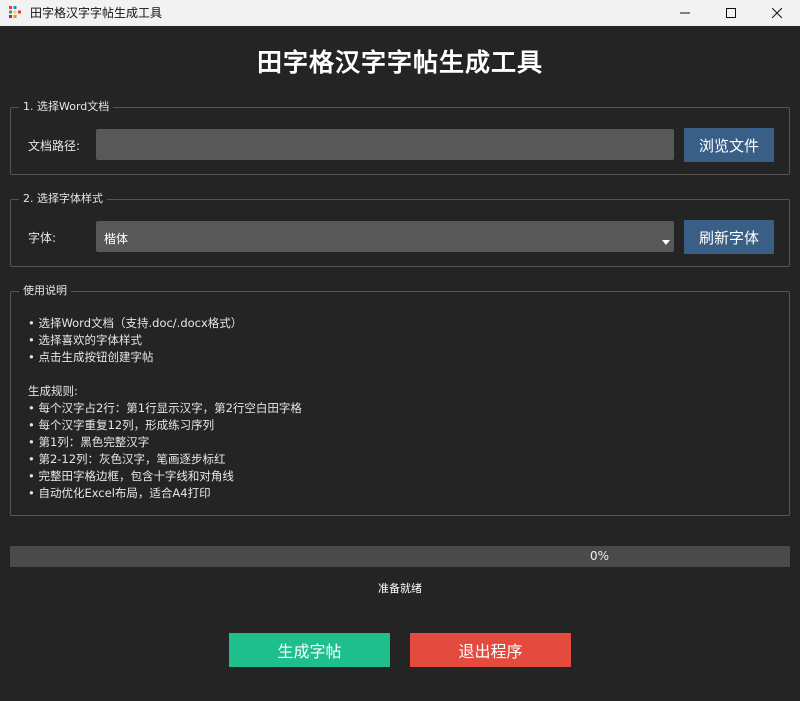 The image size is (800, 701). Describe the element at coordinates (600, 556) in the screenshot. I see `progress-percent: 0%` at that location.